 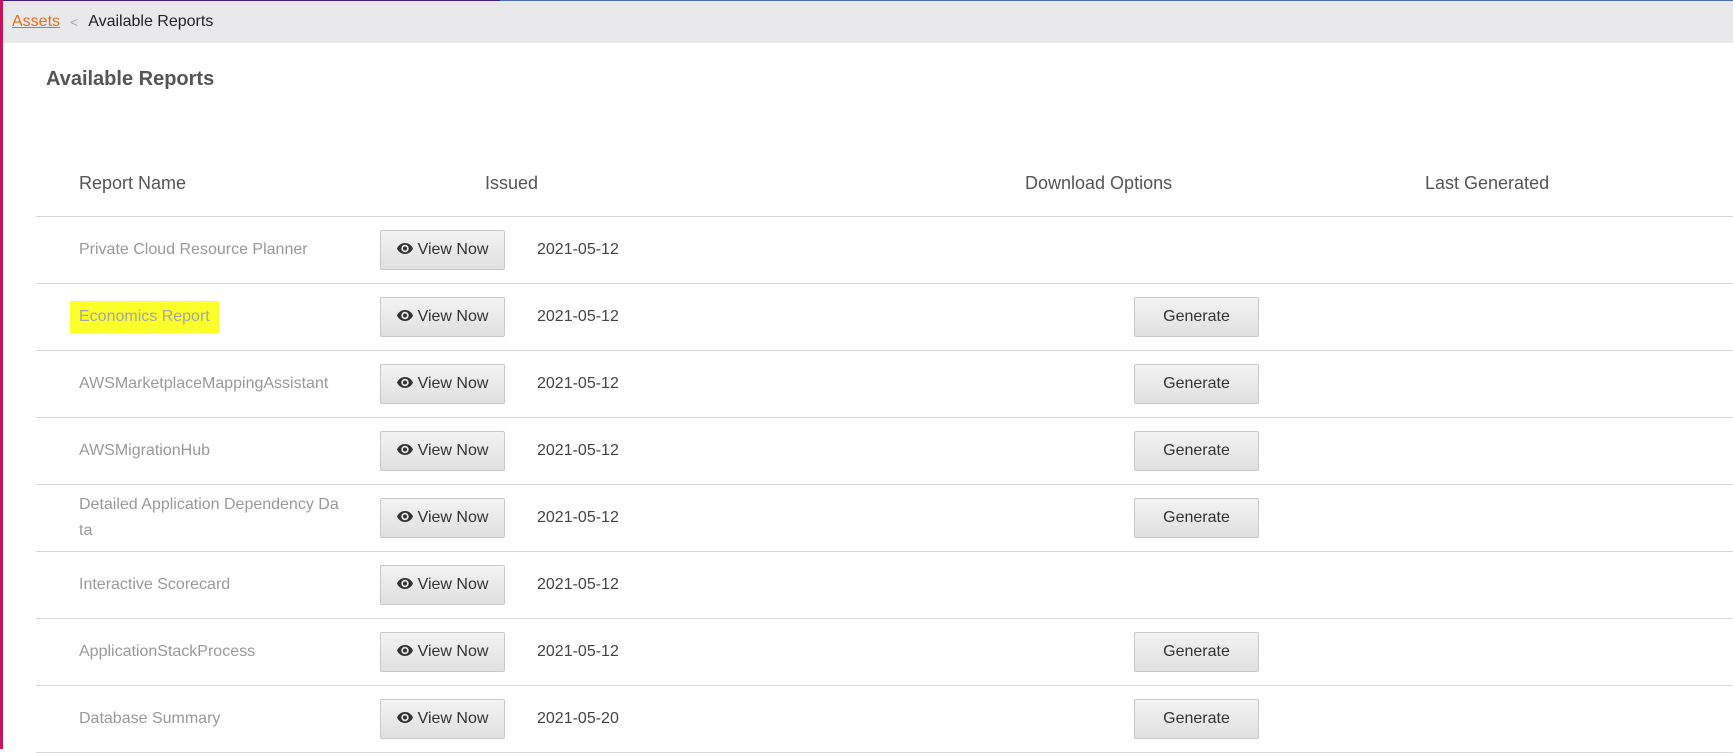 I want to click on window-left-border, so click(x=1, y=374).